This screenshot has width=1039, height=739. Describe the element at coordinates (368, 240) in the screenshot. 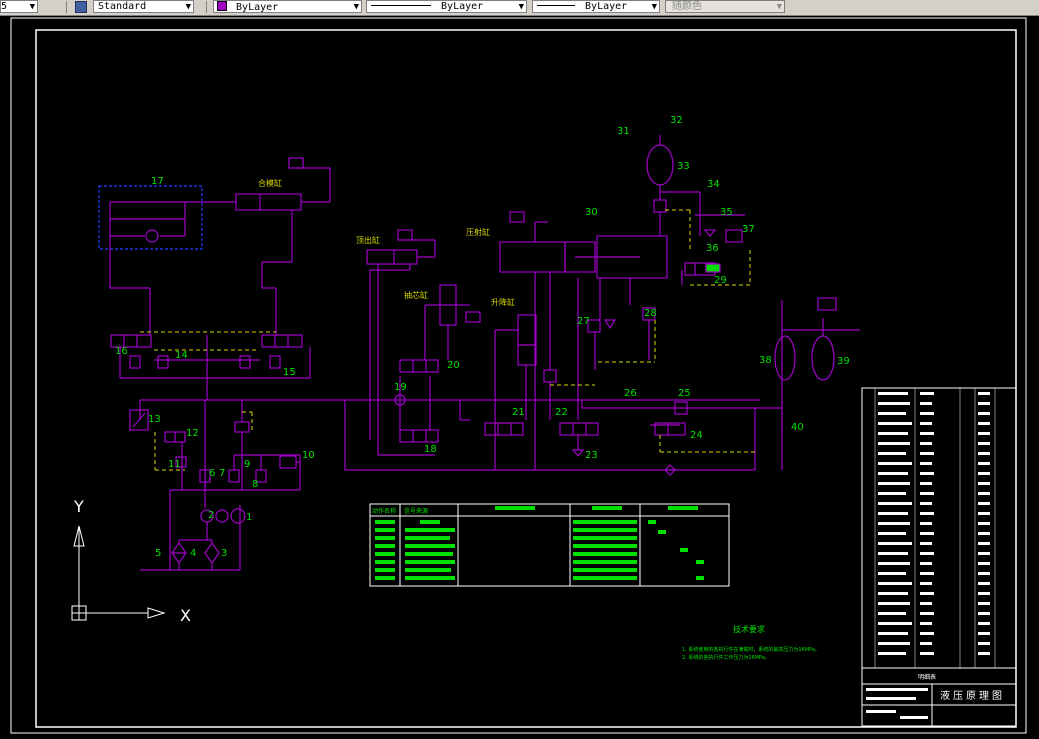

I see `label-eject-cylinder: 顶出缸` at that location.